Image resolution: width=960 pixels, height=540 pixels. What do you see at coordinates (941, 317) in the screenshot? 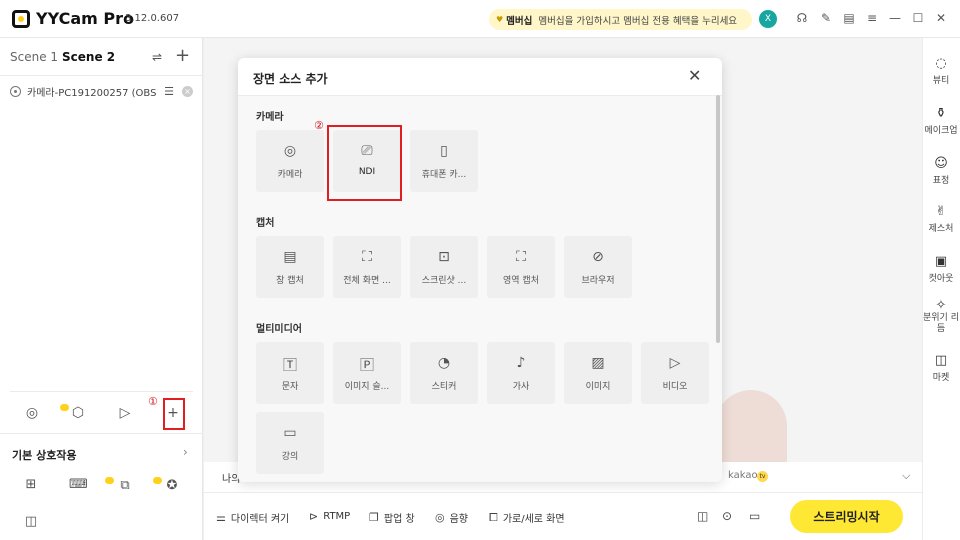
I see `sidebar-item-ambience: ✧ 분위기 리듬` at bounding box center [941, 317].